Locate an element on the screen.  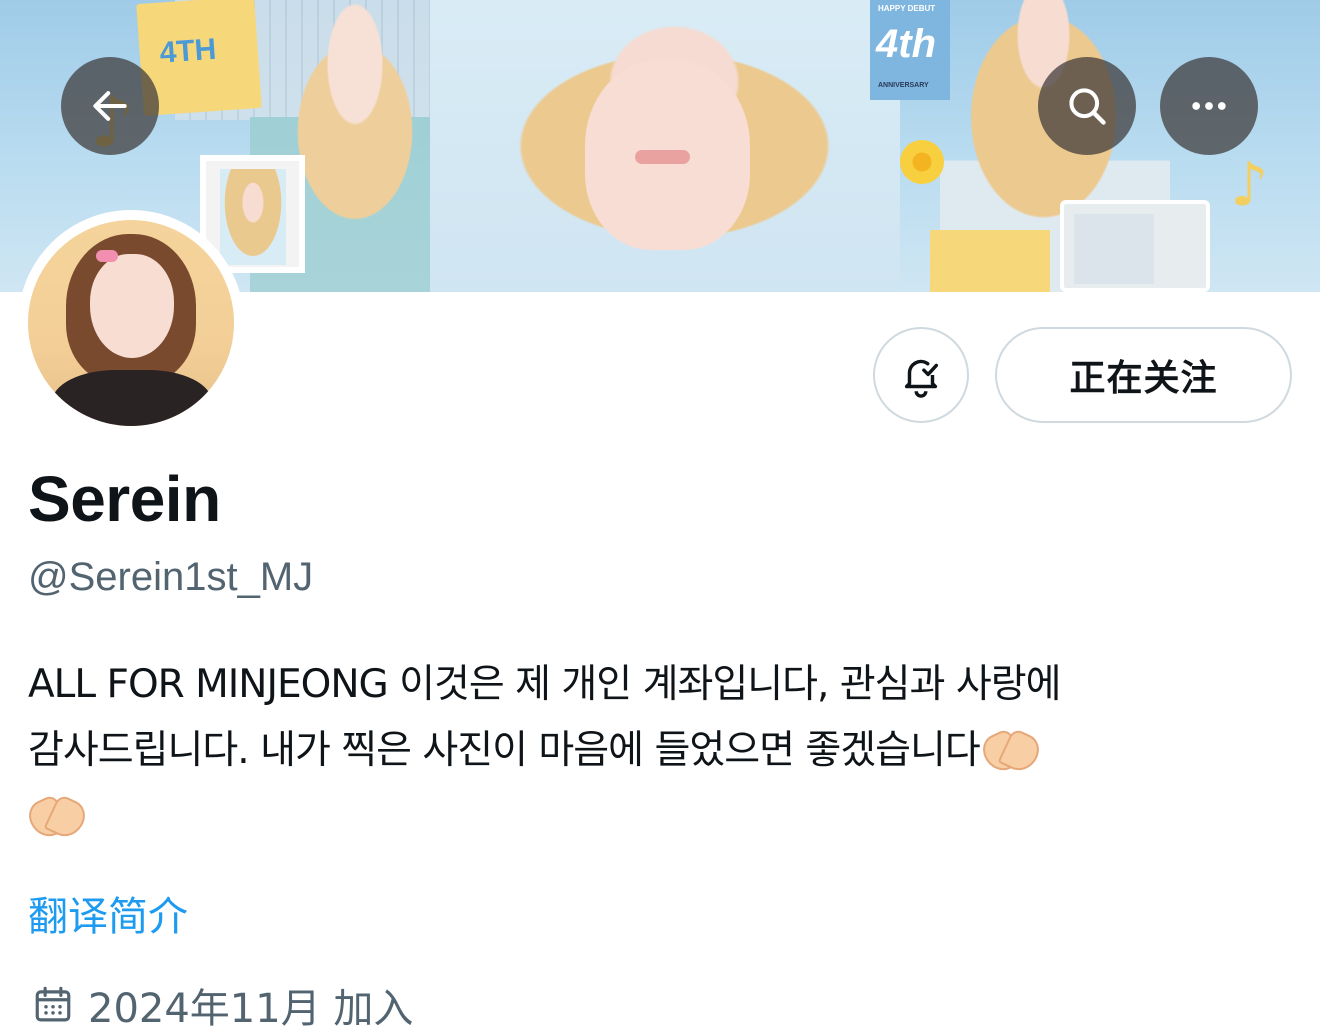
display-name: Serein is located at coordinates (124, 499).